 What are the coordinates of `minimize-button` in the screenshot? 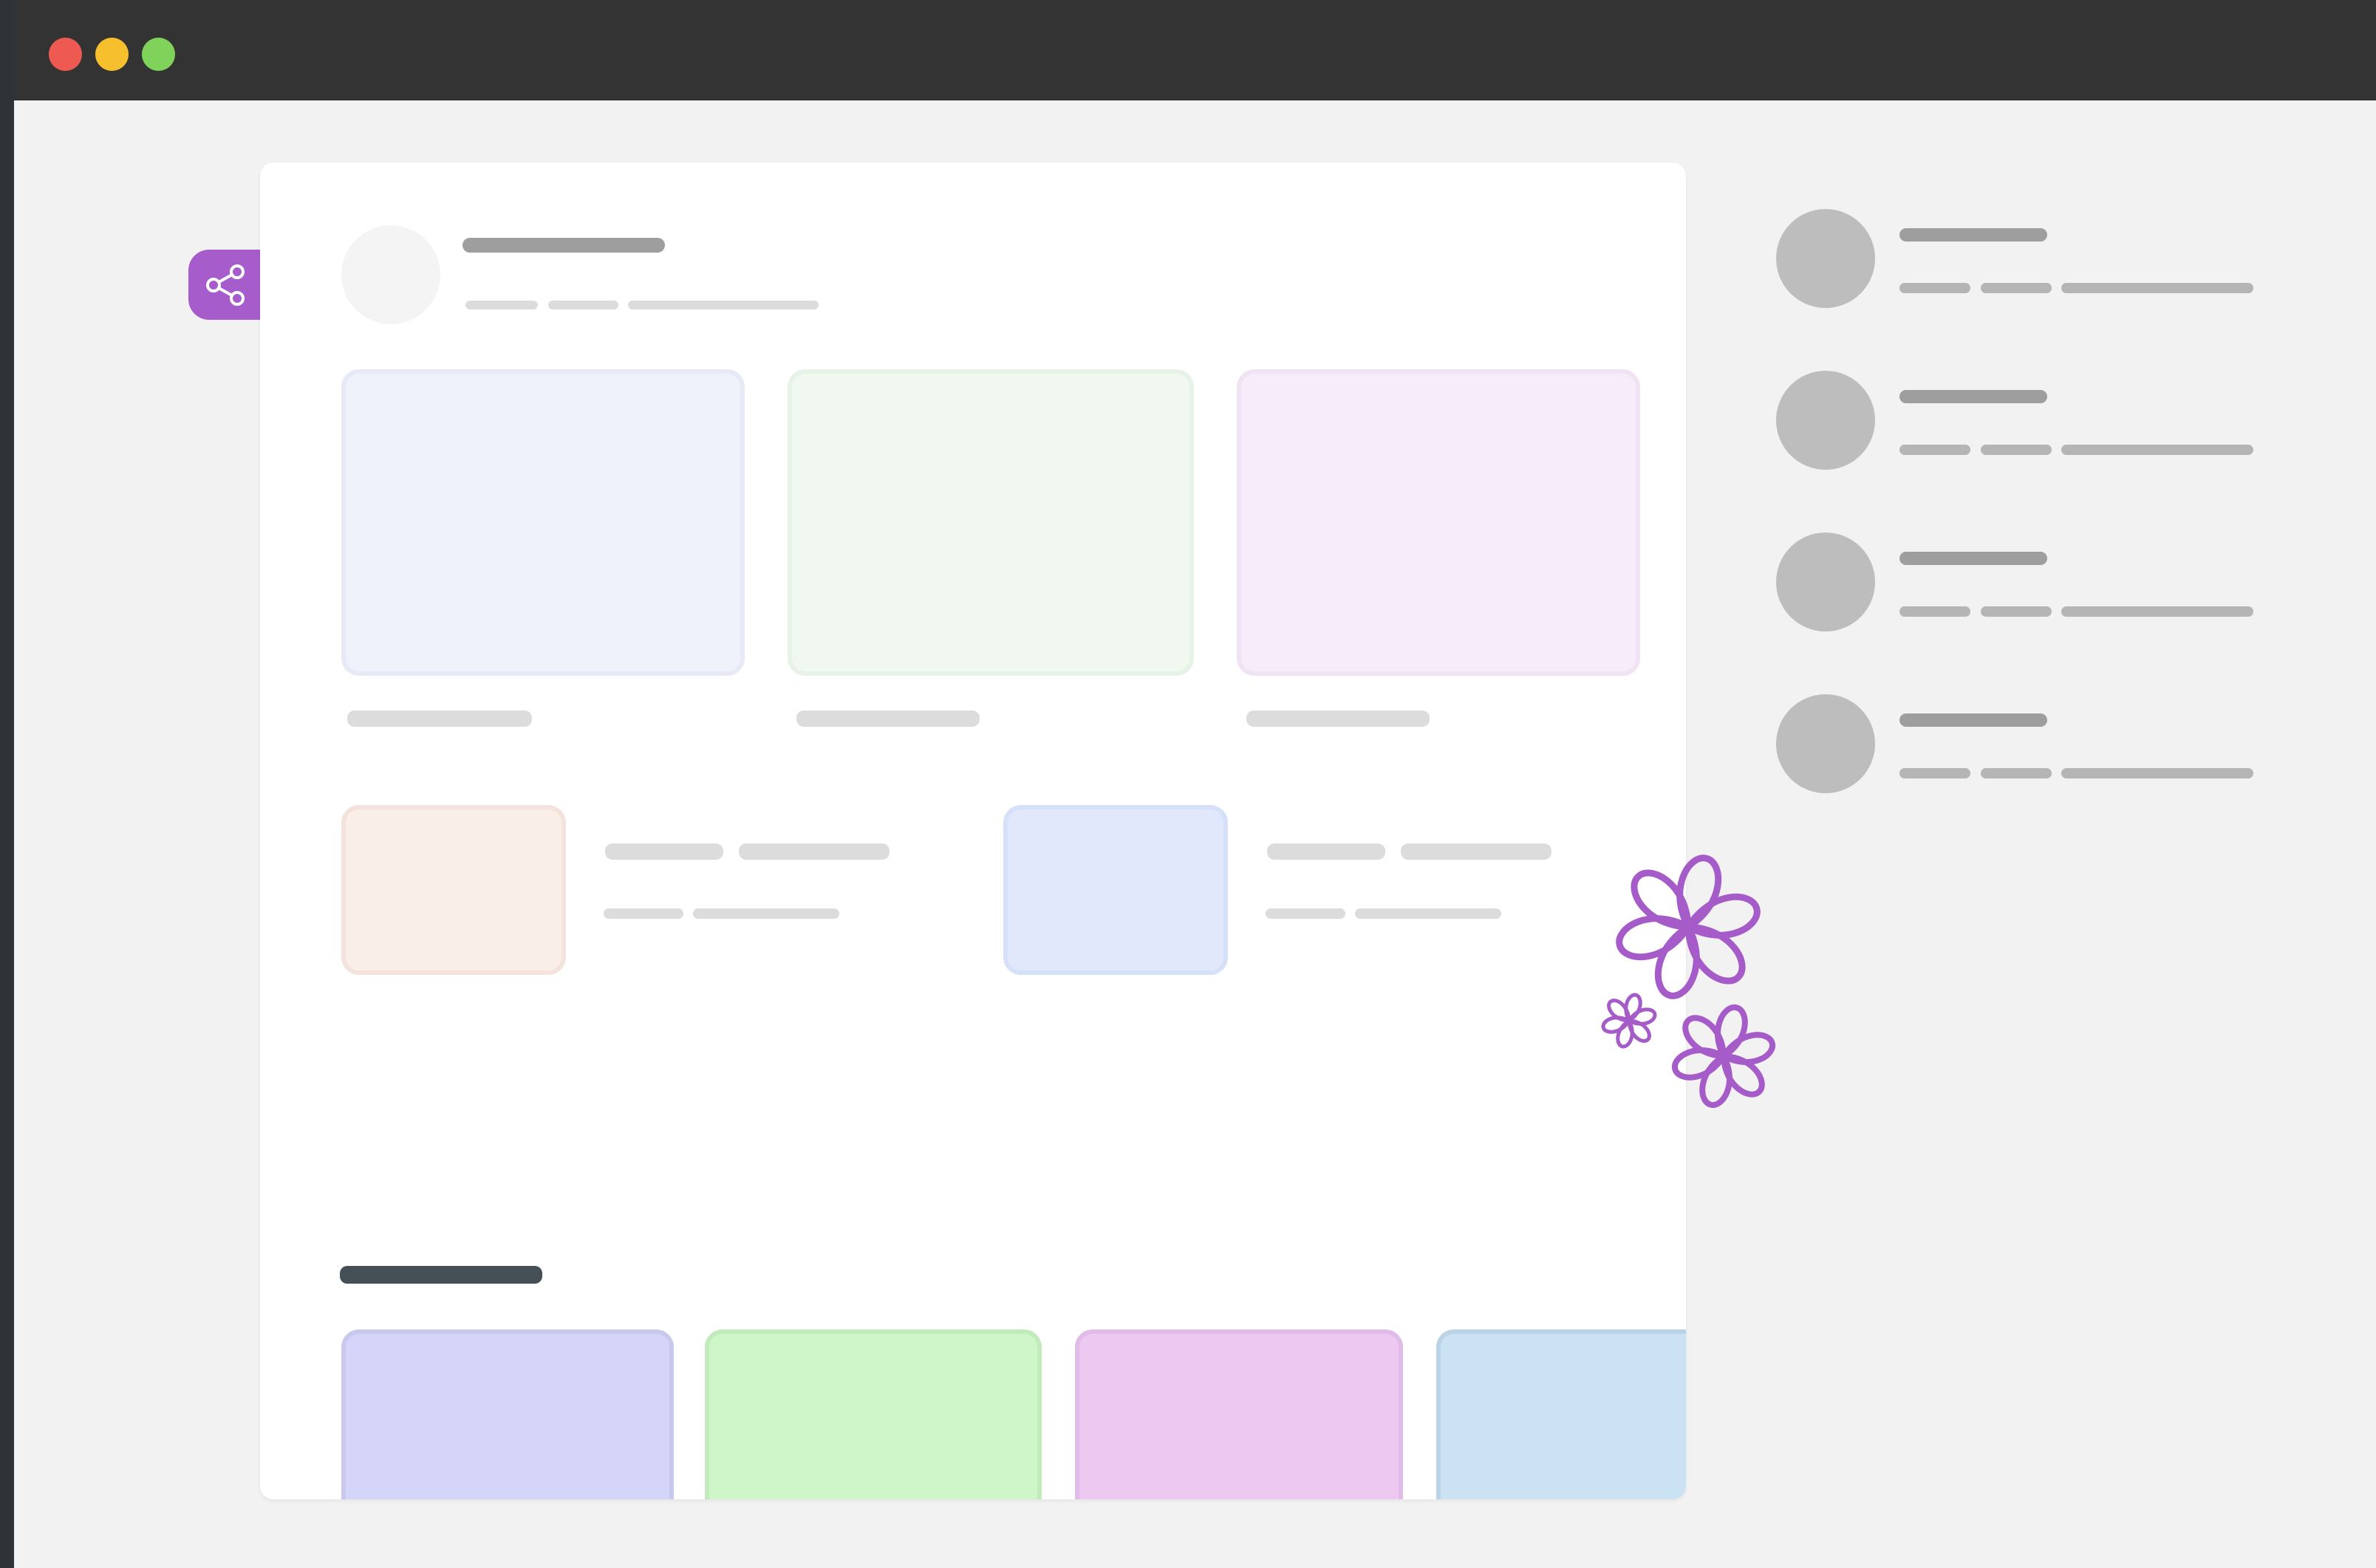 It's located at (112, 54).